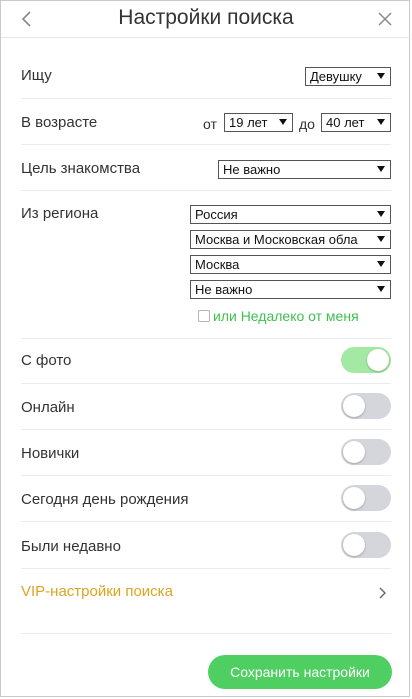 The width and height of the screenshot is (412, 699). I want to click on toggle-row-online: Онлайн, so click(206, 407).